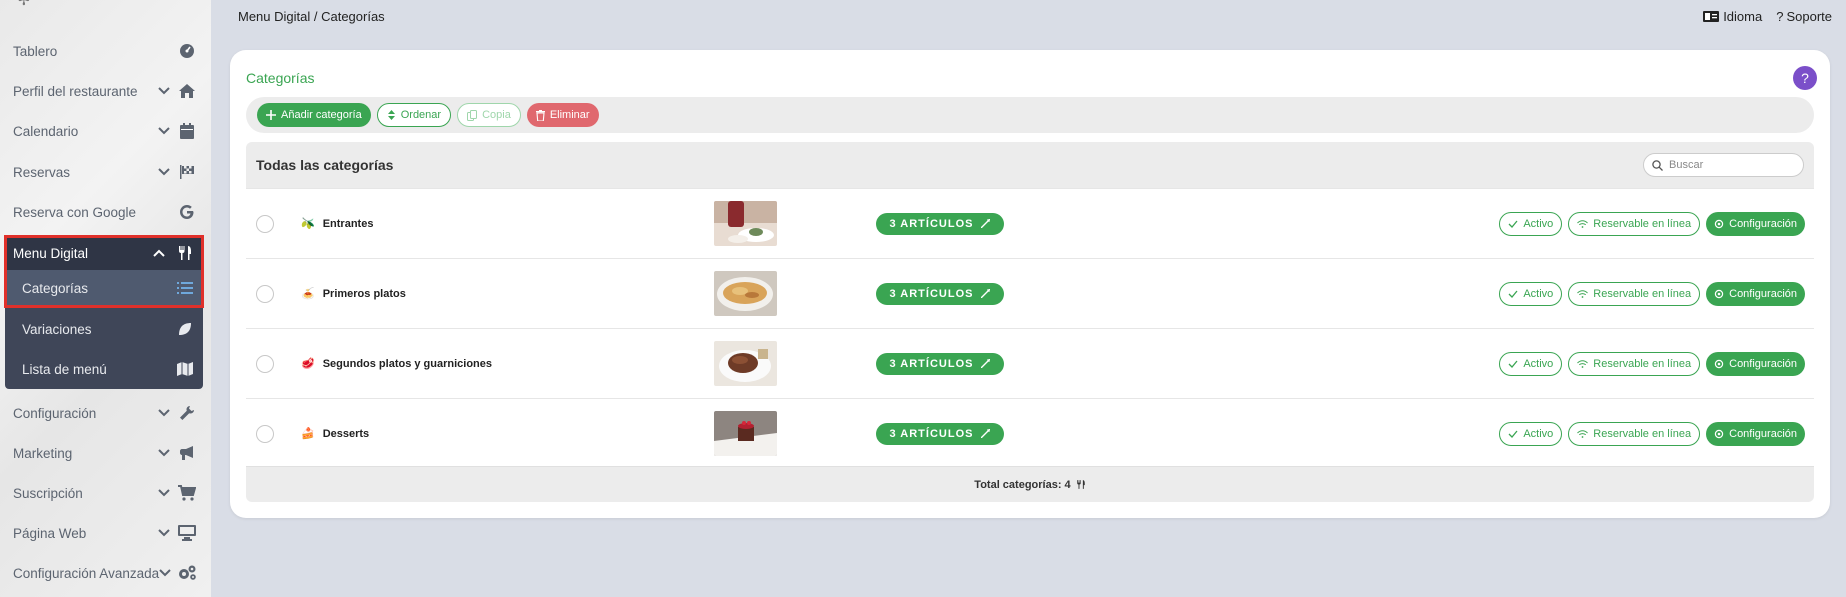 This screenshot has height=597, width=1846. Describe the element at coordinates (102, 493) in the screenshot. I see `sidebar-item-suscripcion: Suscripción` at that location.